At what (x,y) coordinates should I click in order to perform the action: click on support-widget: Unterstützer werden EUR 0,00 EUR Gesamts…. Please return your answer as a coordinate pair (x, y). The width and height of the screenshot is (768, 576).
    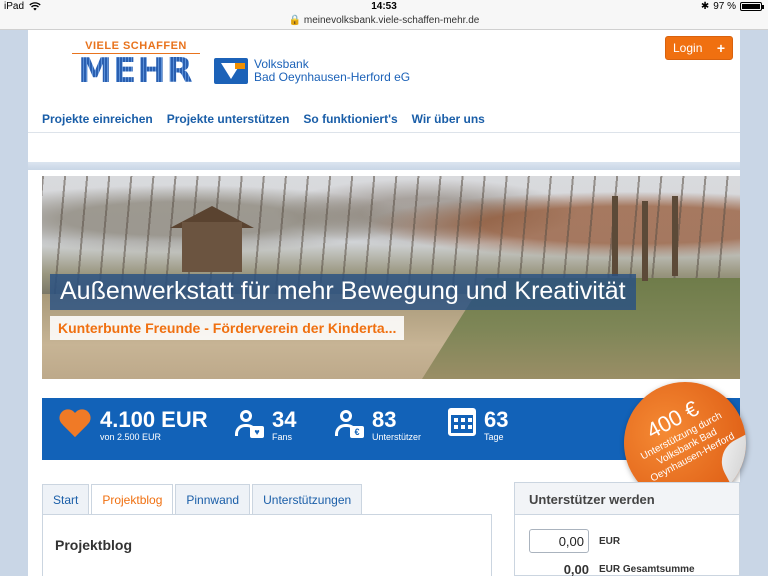
    Looking at the image, I should click on (627, 529).